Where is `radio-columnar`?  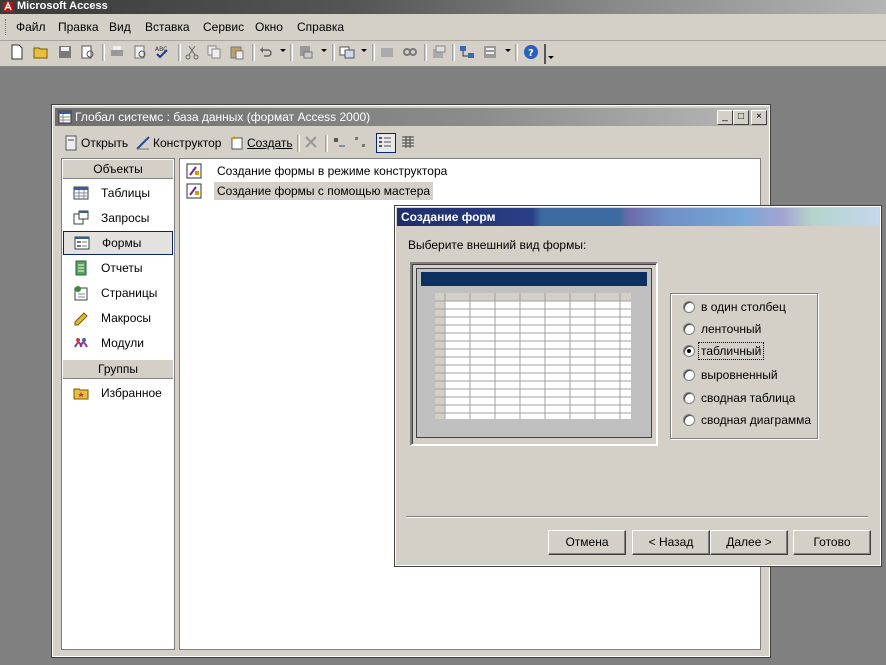 radio-columnar is located at coordinates (689, 307).